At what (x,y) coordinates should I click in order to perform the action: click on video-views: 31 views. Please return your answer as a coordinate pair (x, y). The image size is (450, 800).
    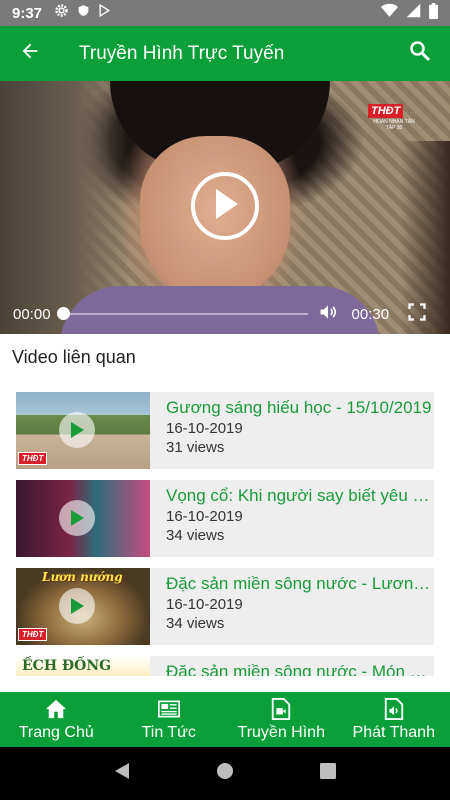
    Looking at the image, I should click on (195, 447).